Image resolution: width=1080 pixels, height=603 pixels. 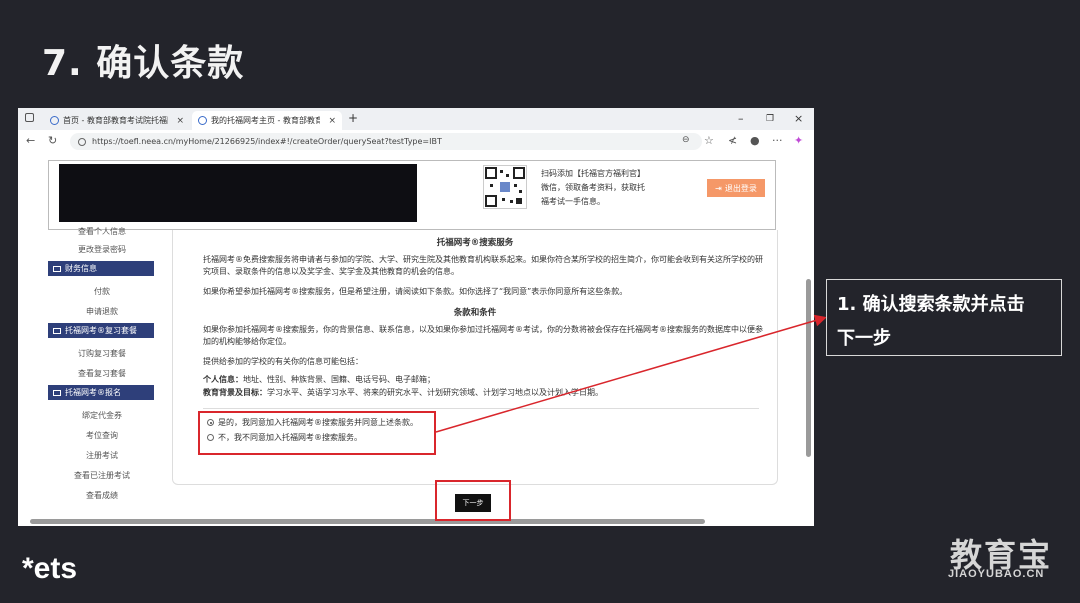 What do you see at coordinates (52, 140) in the screenshot?
I see `refresh-icon: ↻` at bounding box center [52, 140].